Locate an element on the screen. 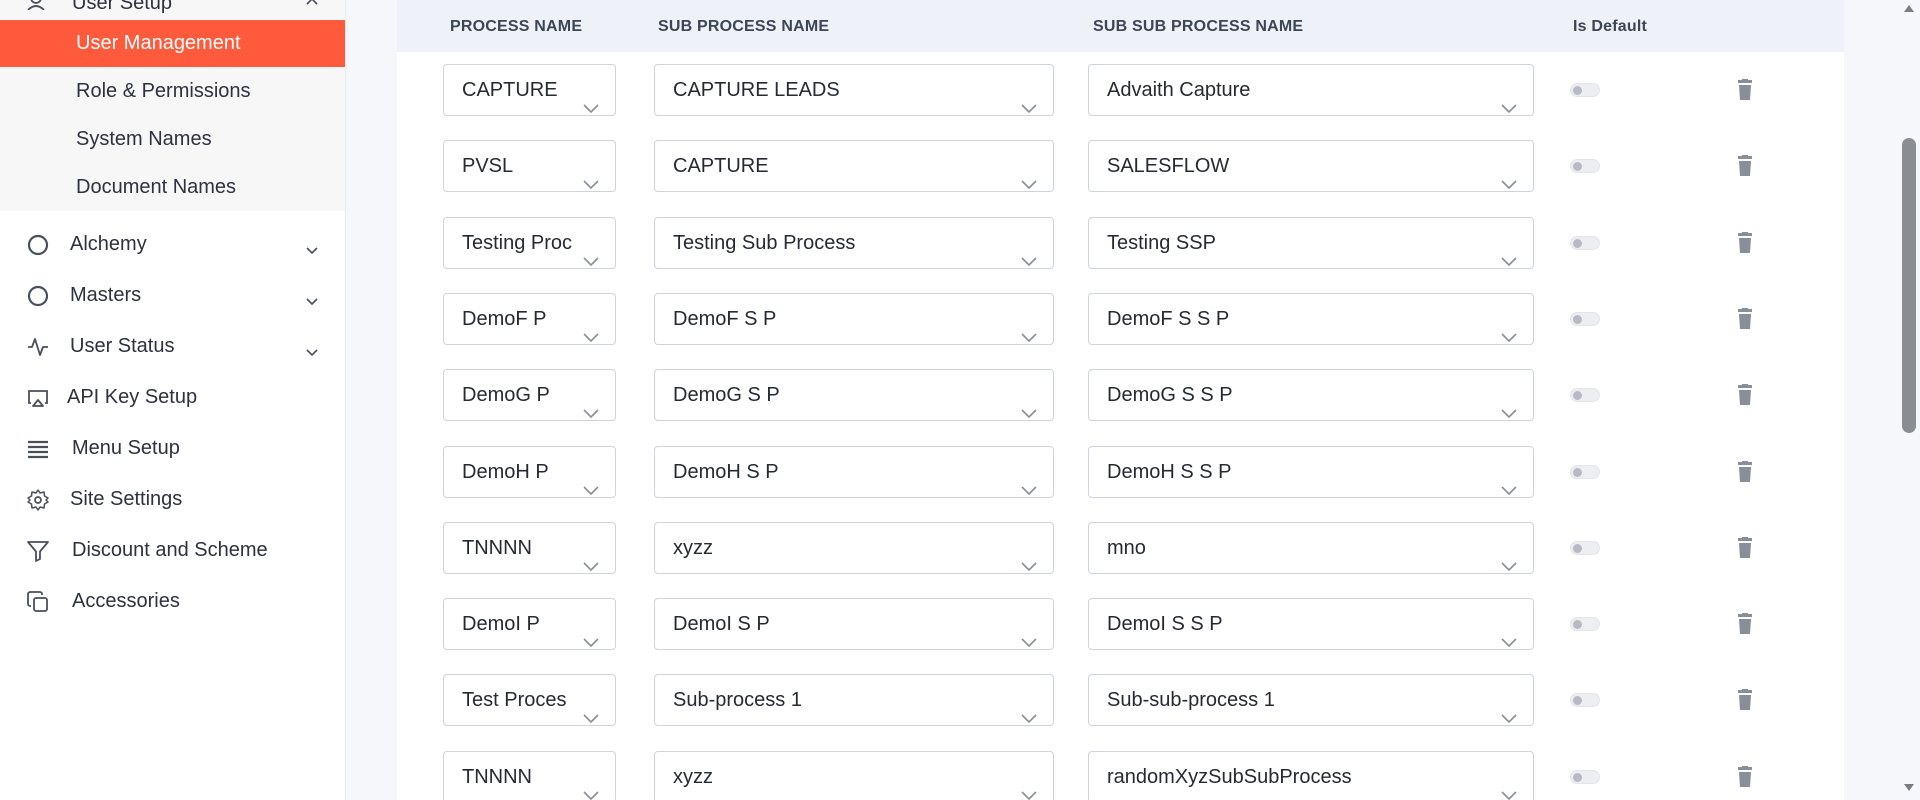 The image size is (1920, 800). scrollbar-thumb is located at coordinates (1909, 285).